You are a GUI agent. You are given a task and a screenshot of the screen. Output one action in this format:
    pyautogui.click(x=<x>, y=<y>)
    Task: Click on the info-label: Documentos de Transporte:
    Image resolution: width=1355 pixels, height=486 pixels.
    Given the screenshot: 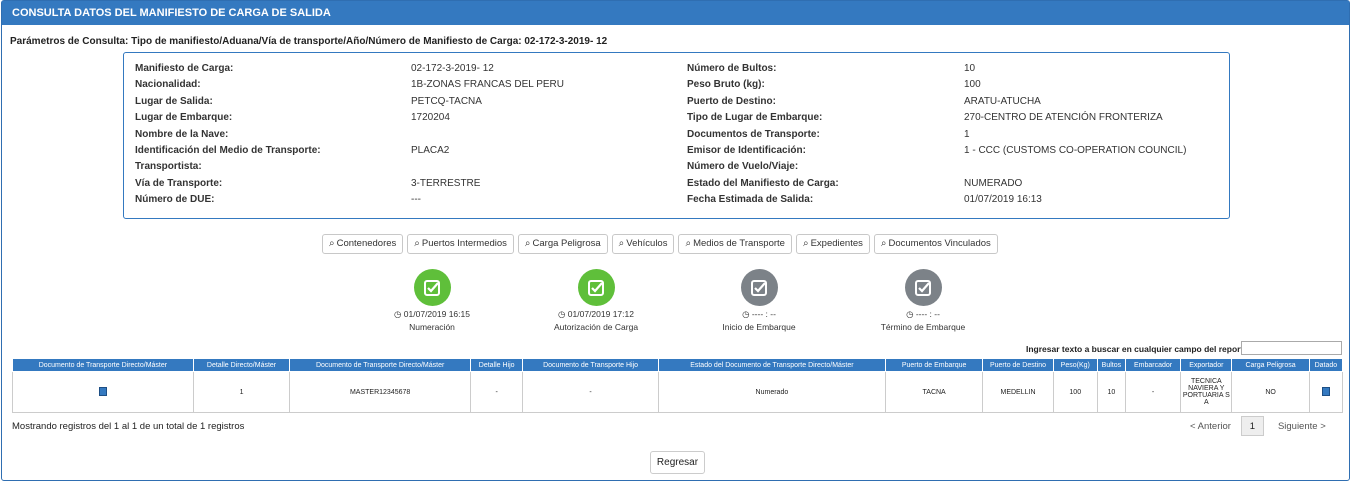 What is the action you would take?
    pyautogui.click(x=753, y=134)
    